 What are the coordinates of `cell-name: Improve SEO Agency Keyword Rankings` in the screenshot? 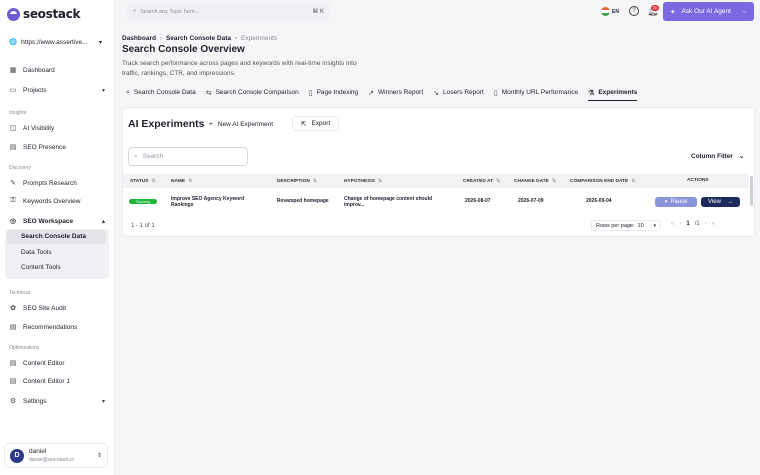 It's located at (216, 202).